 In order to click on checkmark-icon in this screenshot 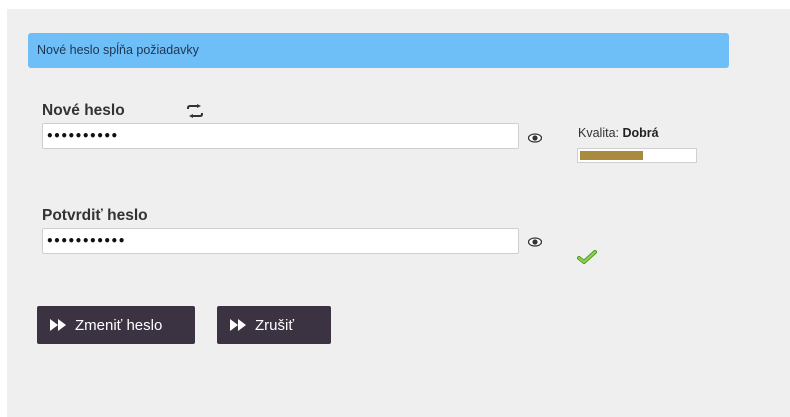, I will do `click(587, 257)`.